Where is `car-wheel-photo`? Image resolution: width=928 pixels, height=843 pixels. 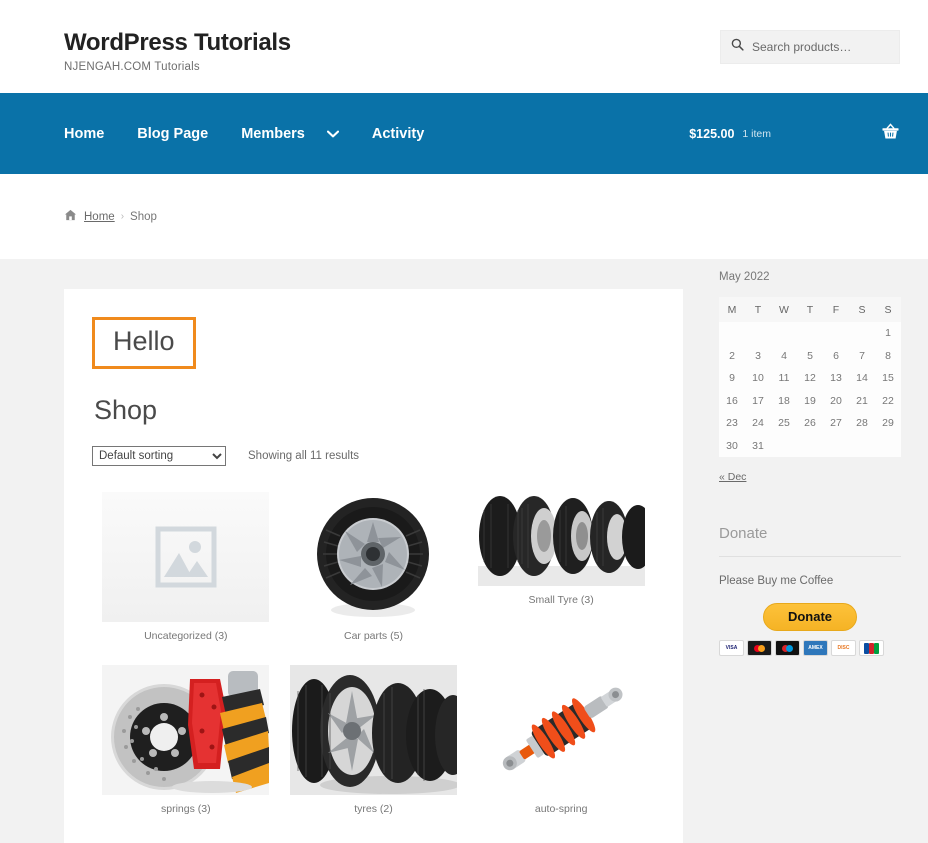
car-wheel-photo is located at coordinates (373, 556).